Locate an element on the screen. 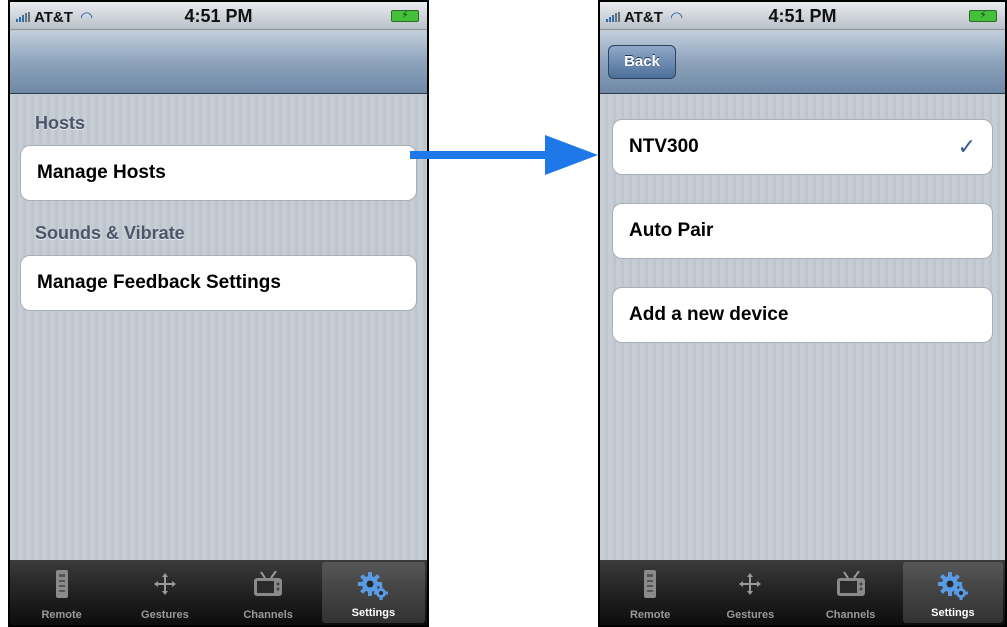 Image resolution: width=1007 pixels, height=627 pixels. checkmark-icon: ✓ is located at coordinates (966, 146).